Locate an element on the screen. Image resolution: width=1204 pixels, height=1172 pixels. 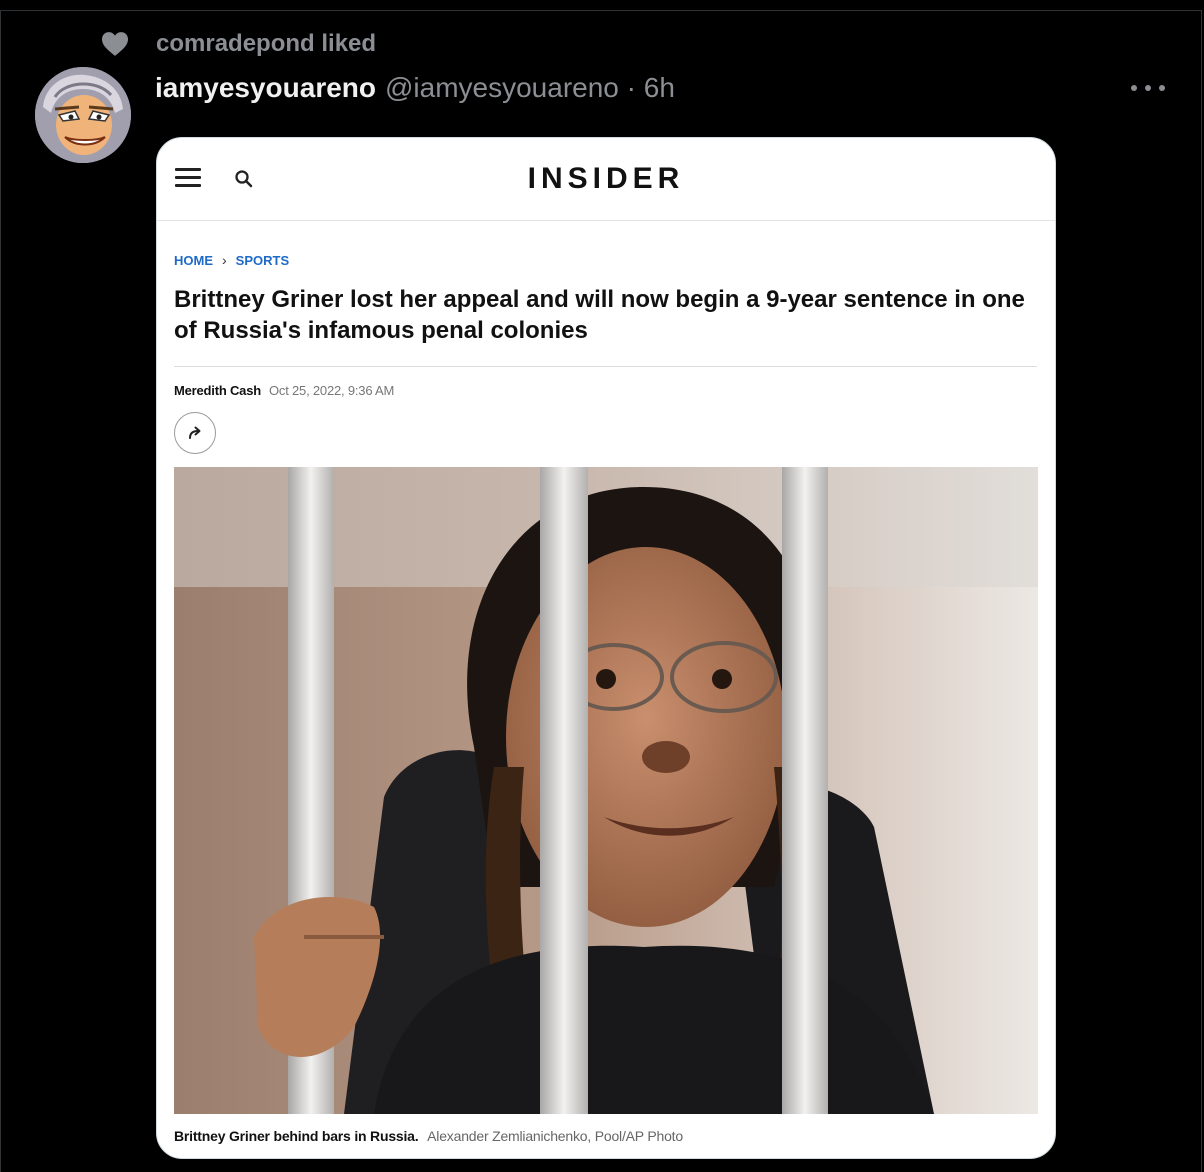
heart-icon is located at coordinates (115, 44).